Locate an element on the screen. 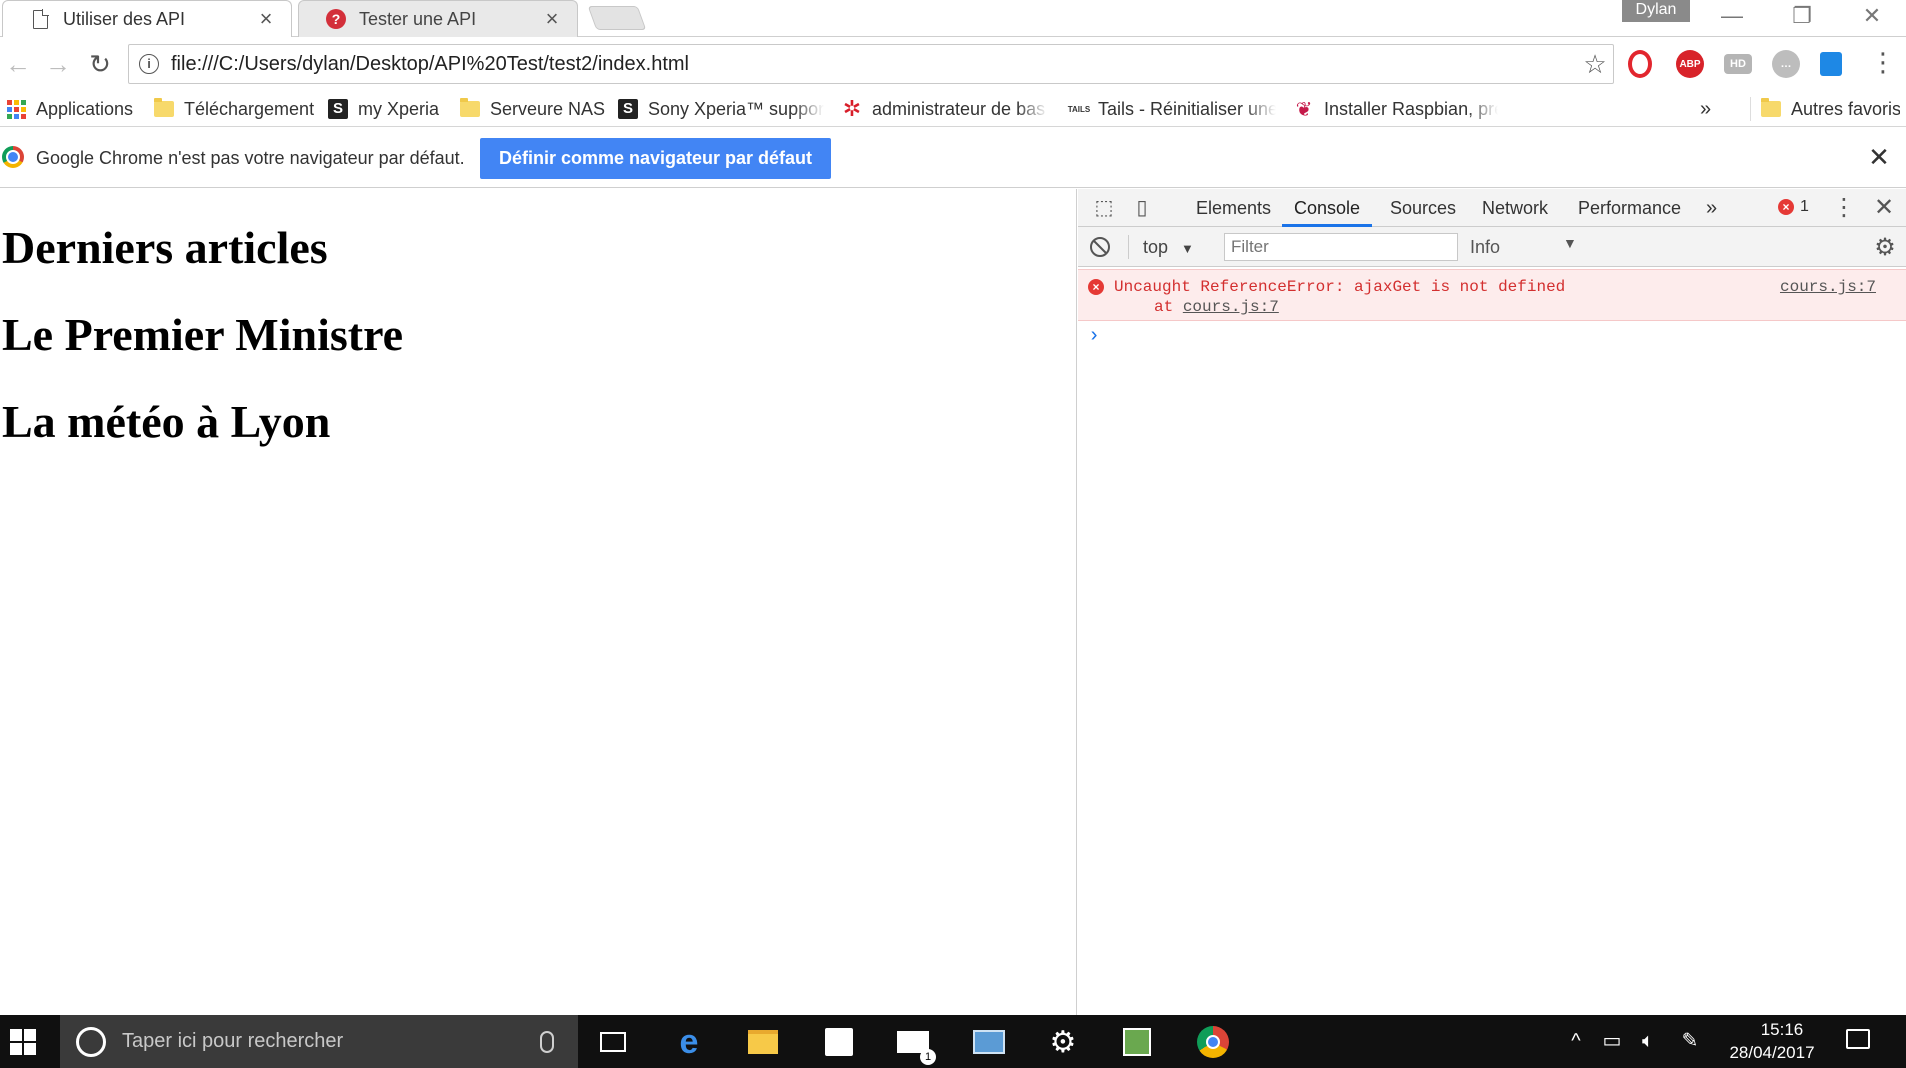  windows-start-icon is located at coordinates (23, 1042).